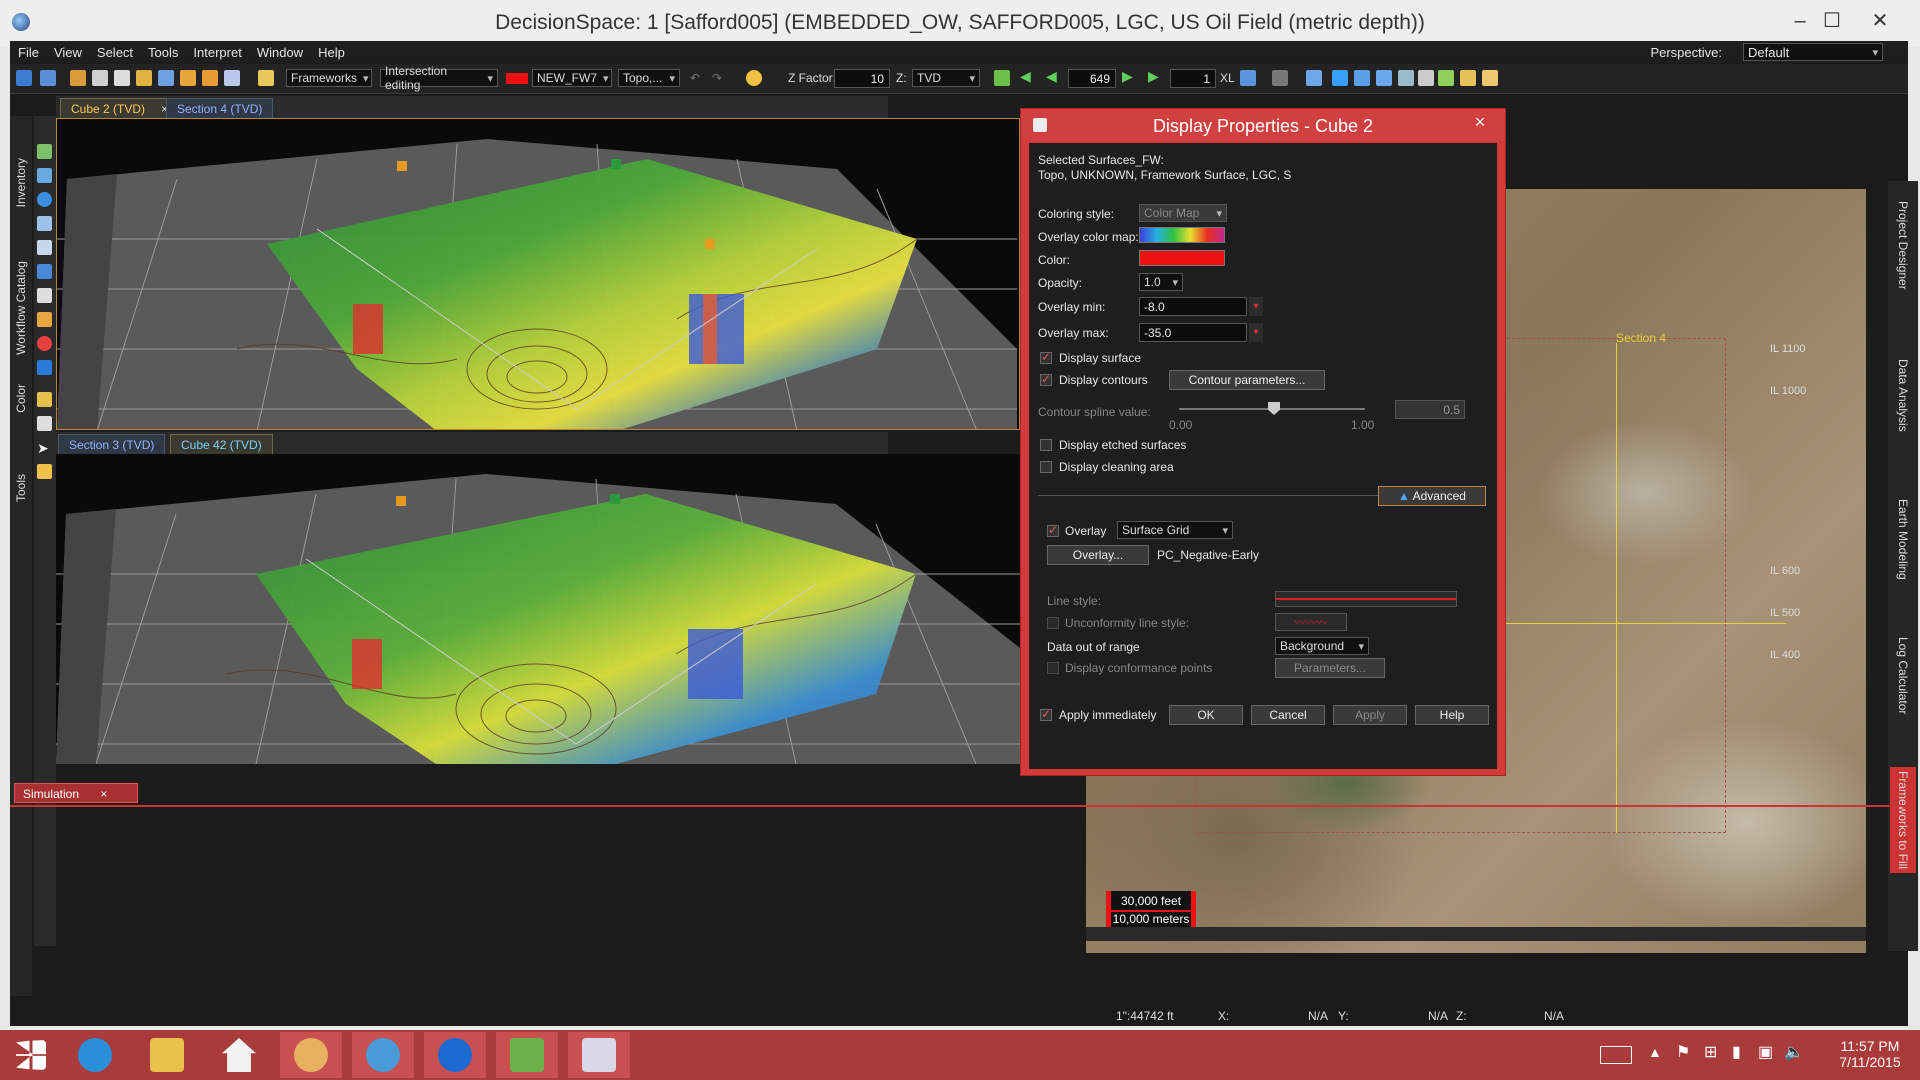 The width and height of the screenshot is (1920, 1080). What do you see at coordinates (1092, 78) in the screenshot?
I see `slice-input: 649` at bounding box center [1092, 78].